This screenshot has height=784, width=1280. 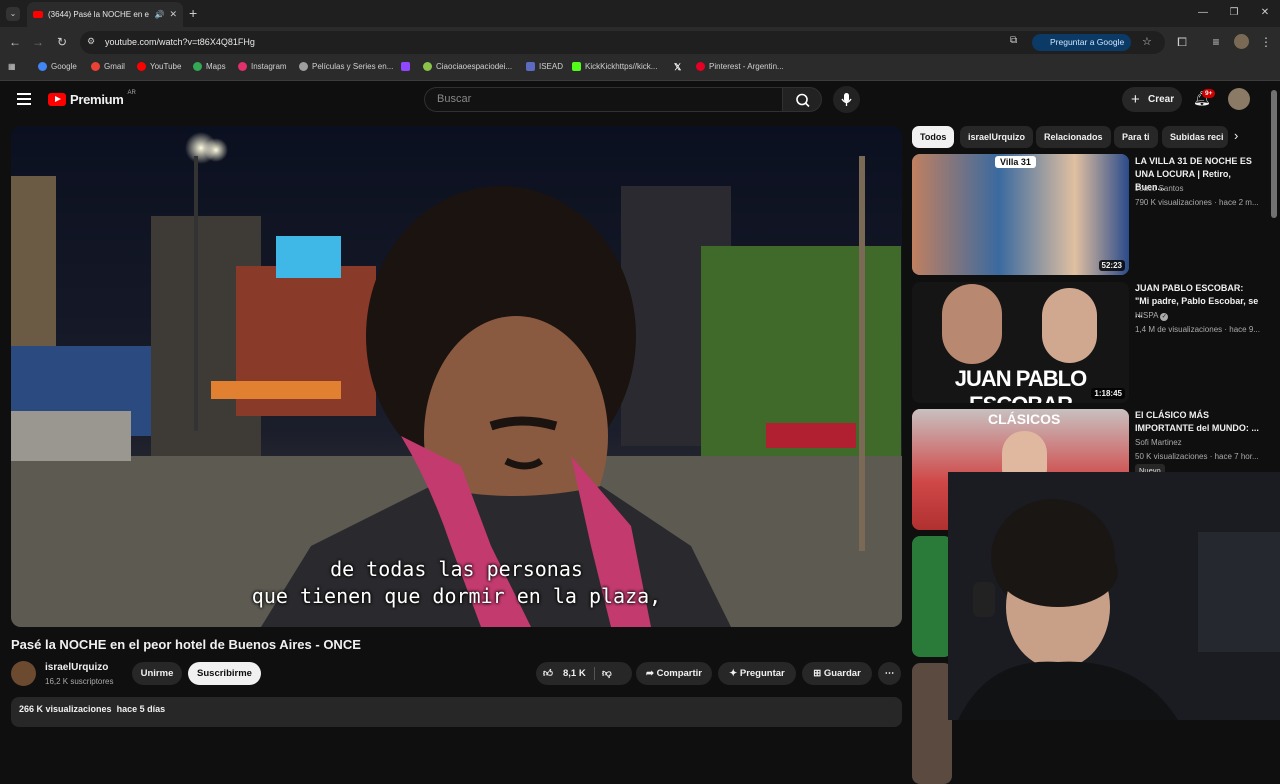 What do you see at coordinates (95, 66) in the screenshot?
I see `gmail-icon` at bounding box center [95, 66].